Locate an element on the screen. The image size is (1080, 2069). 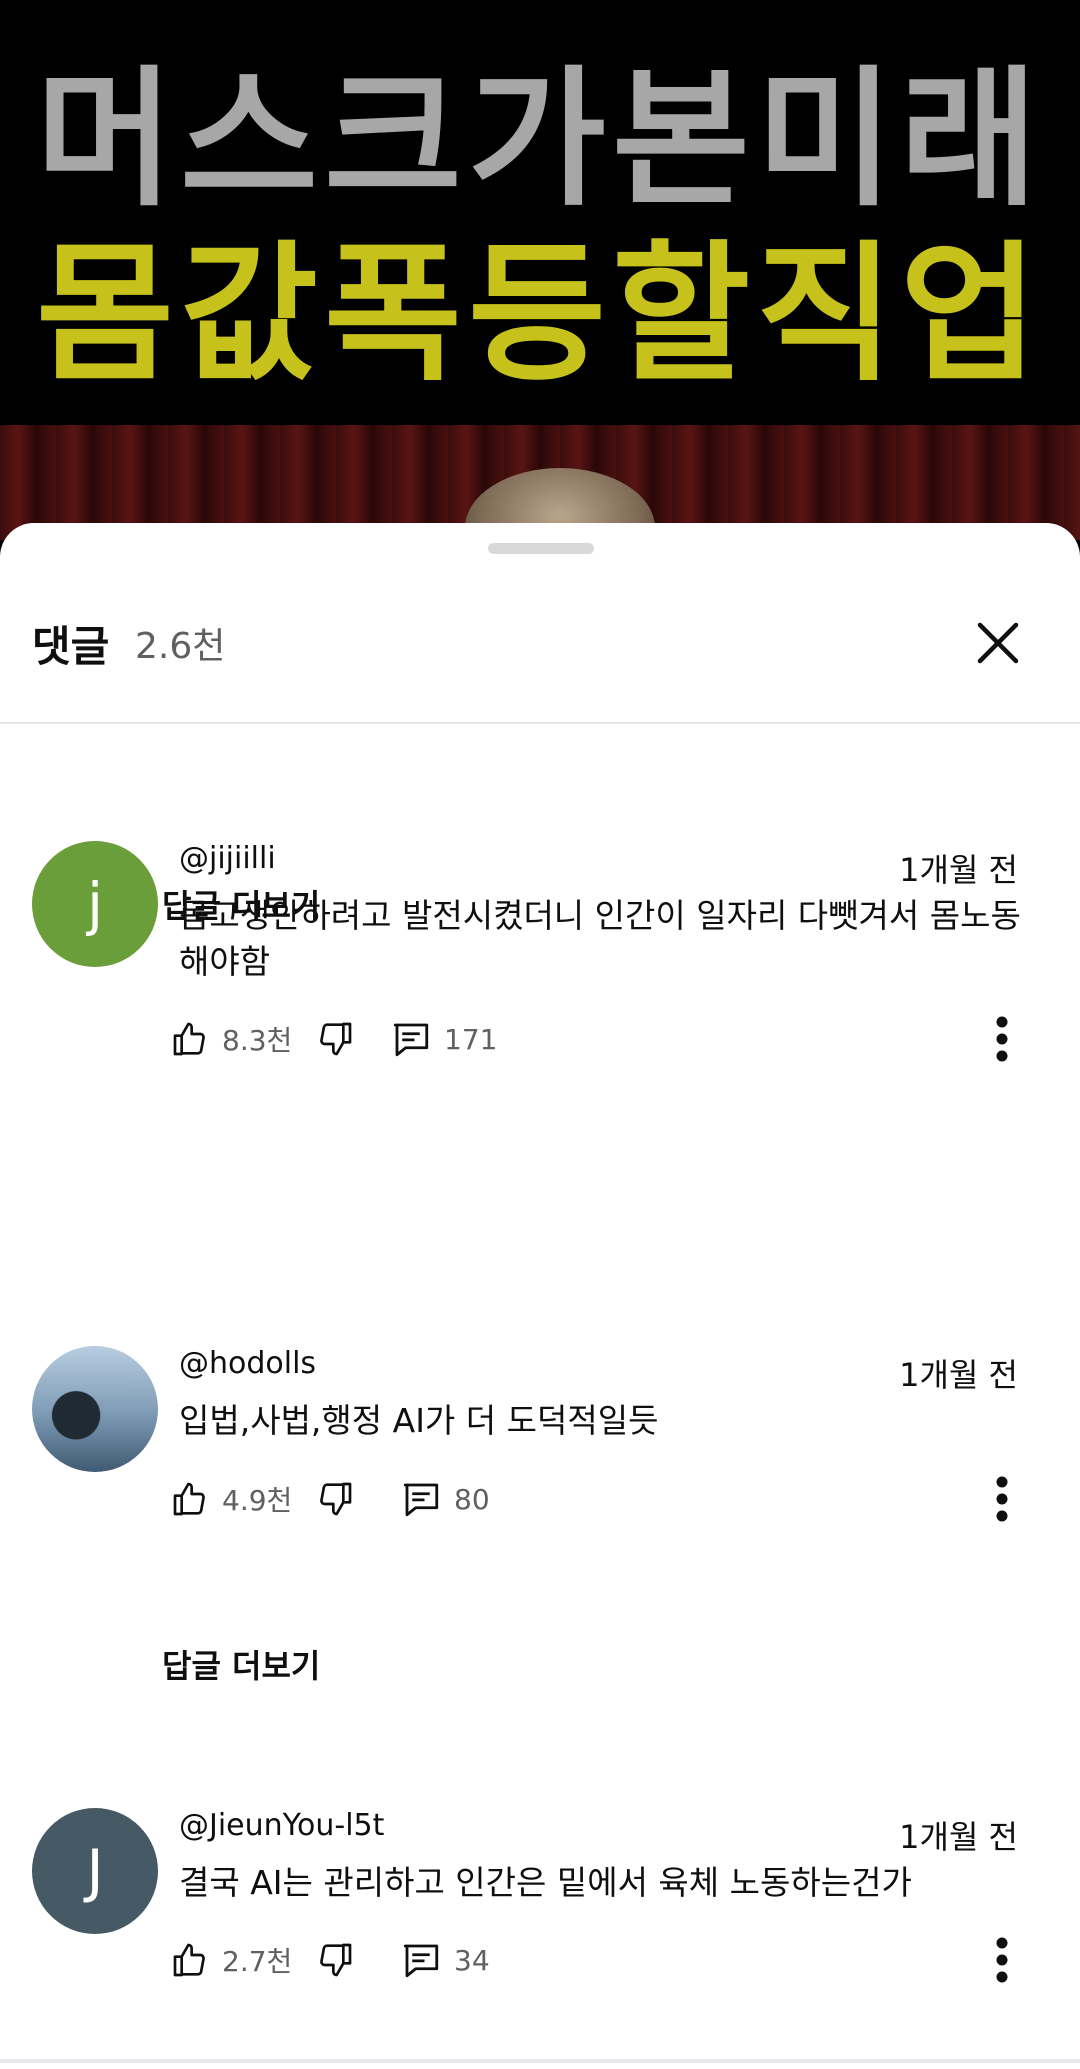
avatar is located at coordinates (95, 1409).